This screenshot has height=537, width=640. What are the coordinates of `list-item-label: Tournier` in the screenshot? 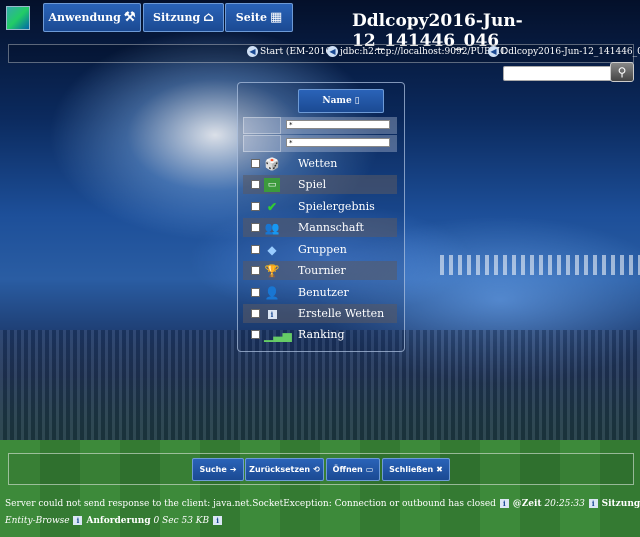 It's located at (322, 270).